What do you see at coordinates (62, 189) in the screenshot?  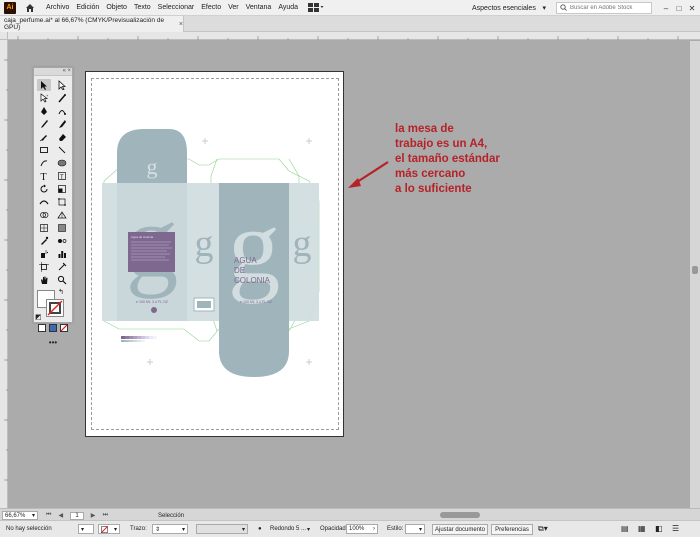 I see `scale-tool-icon` at bounding box center [62, 189].